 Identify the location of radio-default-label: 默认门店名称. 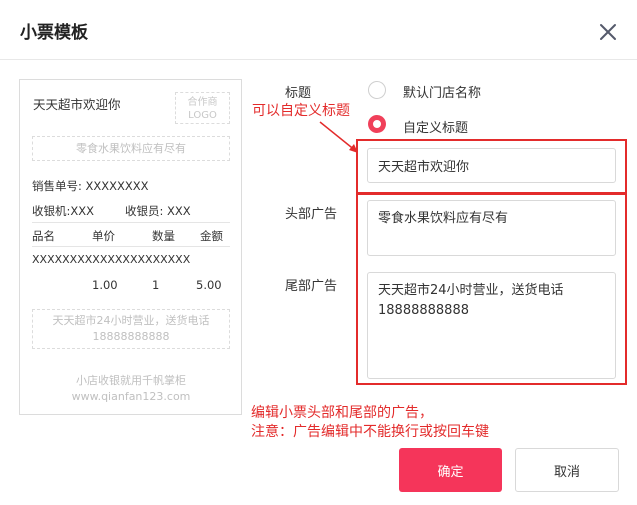
(442, 93).